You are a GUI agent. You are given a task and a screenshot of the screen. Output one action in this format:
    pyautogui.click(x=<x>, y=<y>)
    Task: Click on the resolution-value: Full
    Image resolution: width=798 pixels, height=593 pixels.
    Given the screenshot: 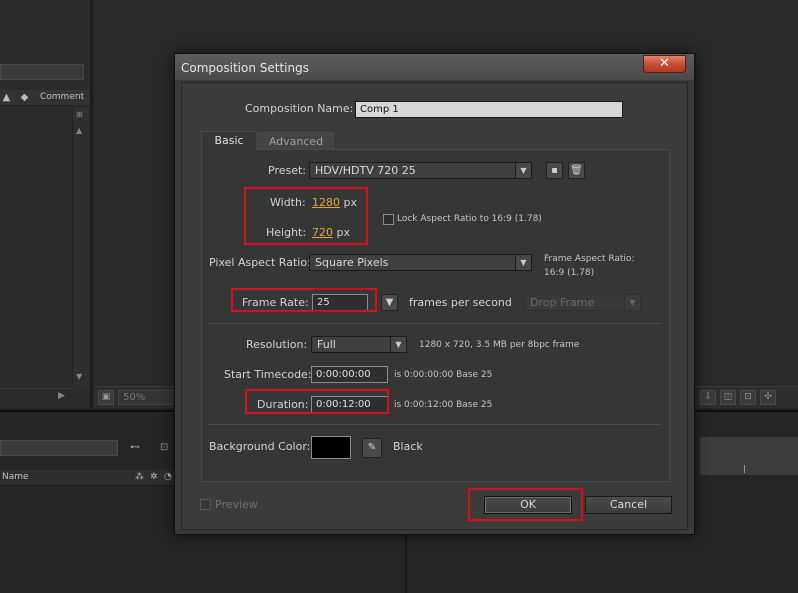 What is the action you would take?
    pyautogui.click(x=326, y=344)
    